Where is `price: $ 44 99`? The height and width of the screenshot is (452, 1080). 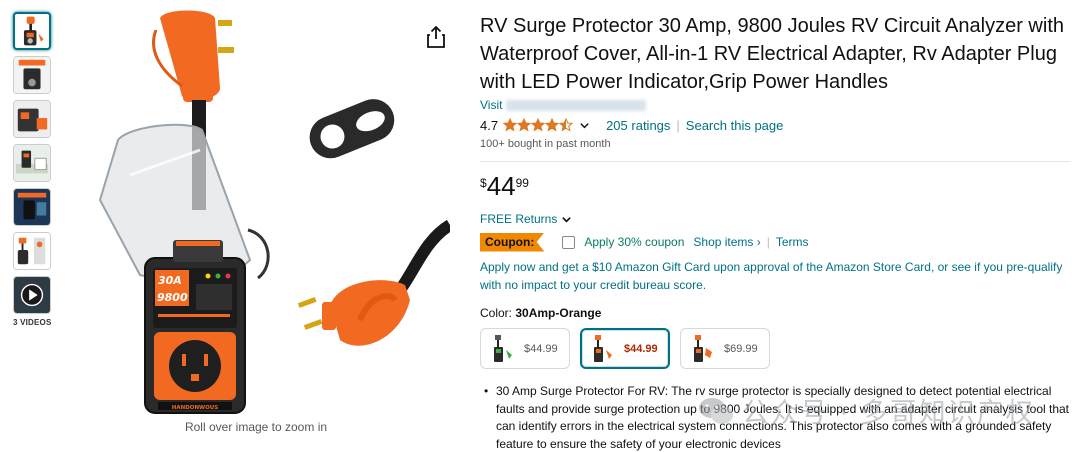 price: $ 44 99 is located at coordinates (775, 187).